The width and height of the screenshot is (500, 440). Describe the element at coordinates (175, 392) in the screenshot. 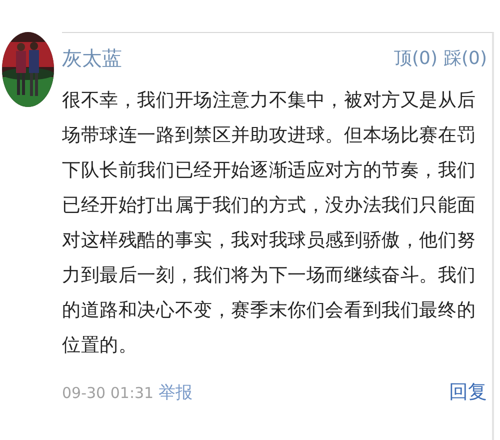

I see `report-link: 举报` at that location.